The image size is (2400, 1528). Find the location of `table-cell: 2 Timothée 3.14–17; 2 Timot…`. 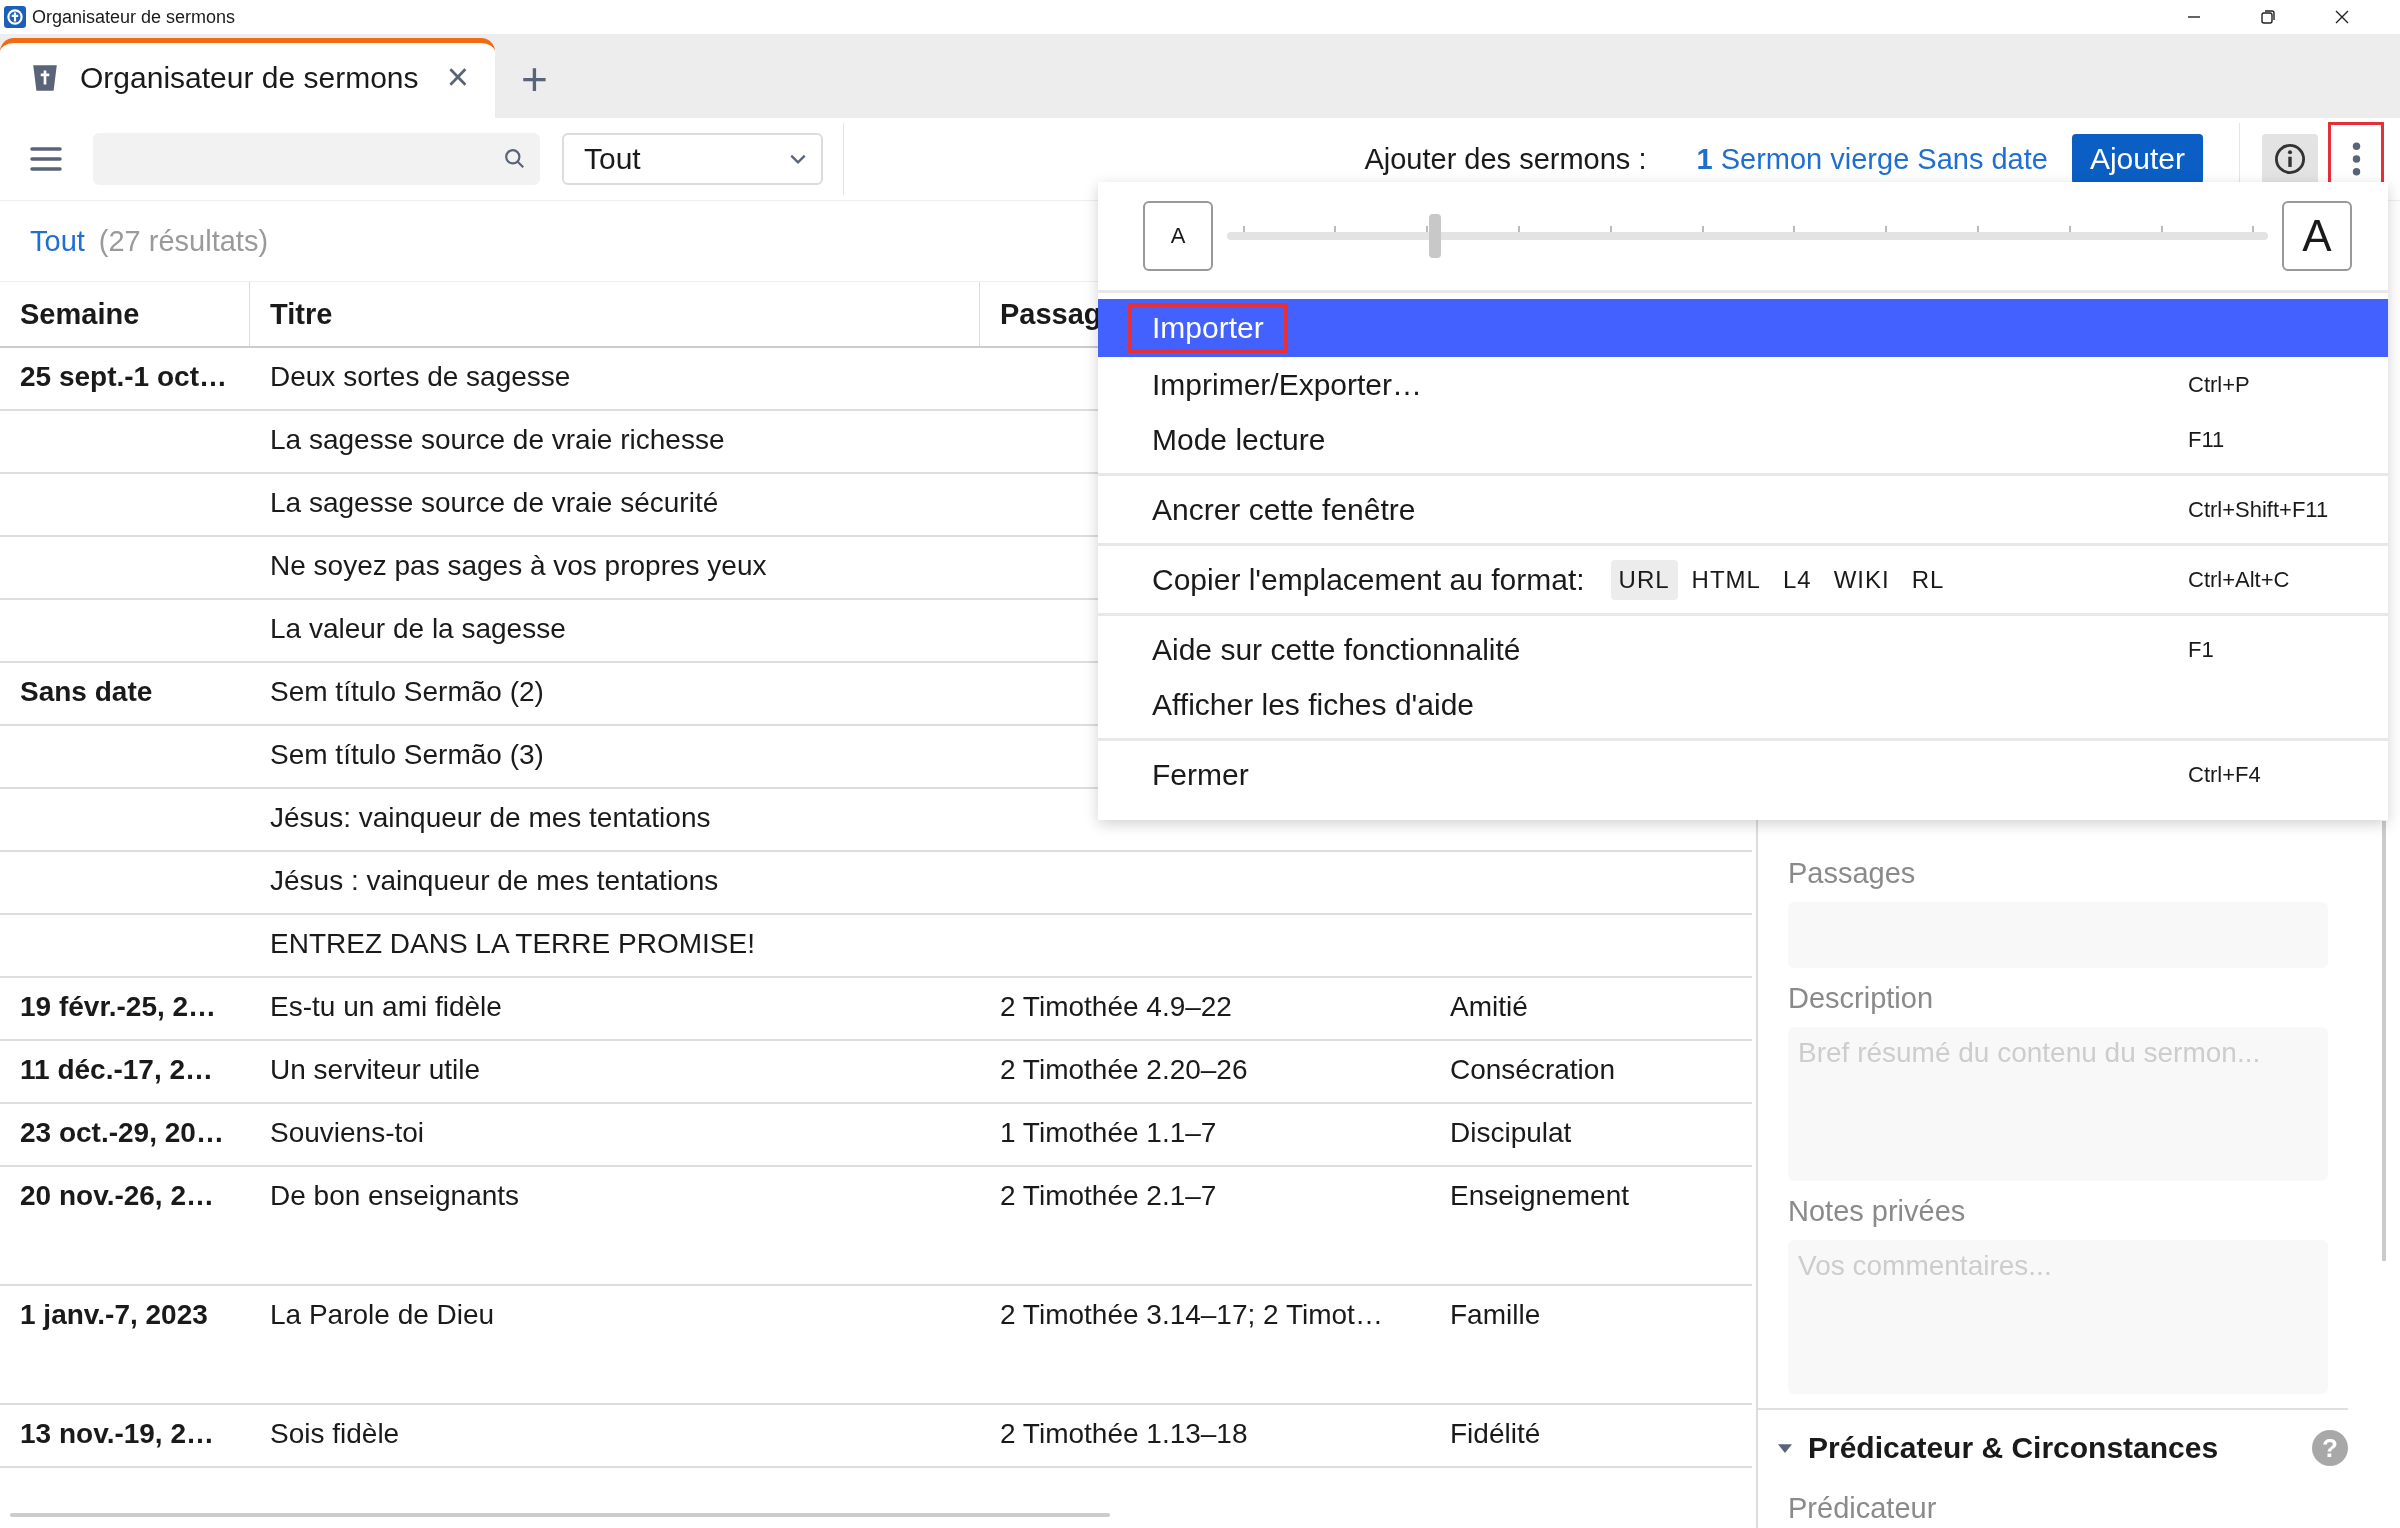

table-cell: 2 Timothée 3.14–17; 2 Timot… is located at coordinates (1191, 1314).